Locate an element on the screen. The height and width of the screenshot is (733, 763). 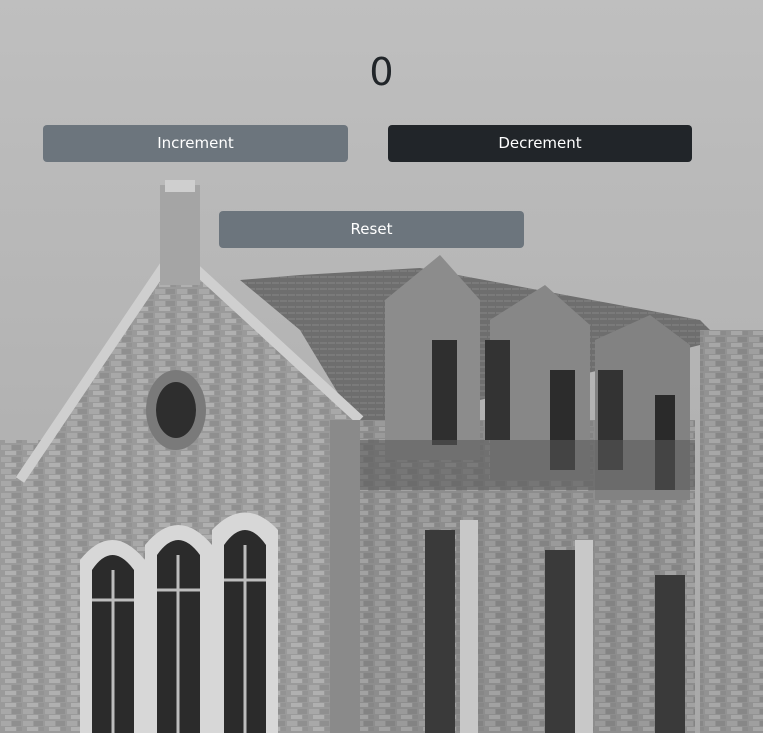
increment-button: Increment is located at coordinates (195, 143).